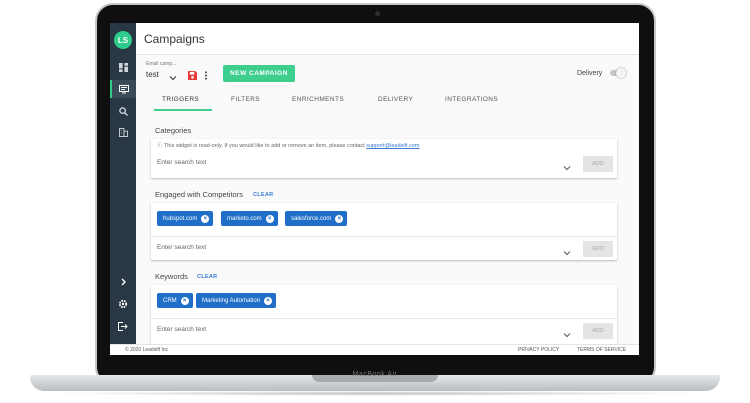 This screenshot has width=750, height=403. What do you see at coordinates (123, 89) in the screenshot?
I see `campaigns-icon` at bounding box center [123, 89].